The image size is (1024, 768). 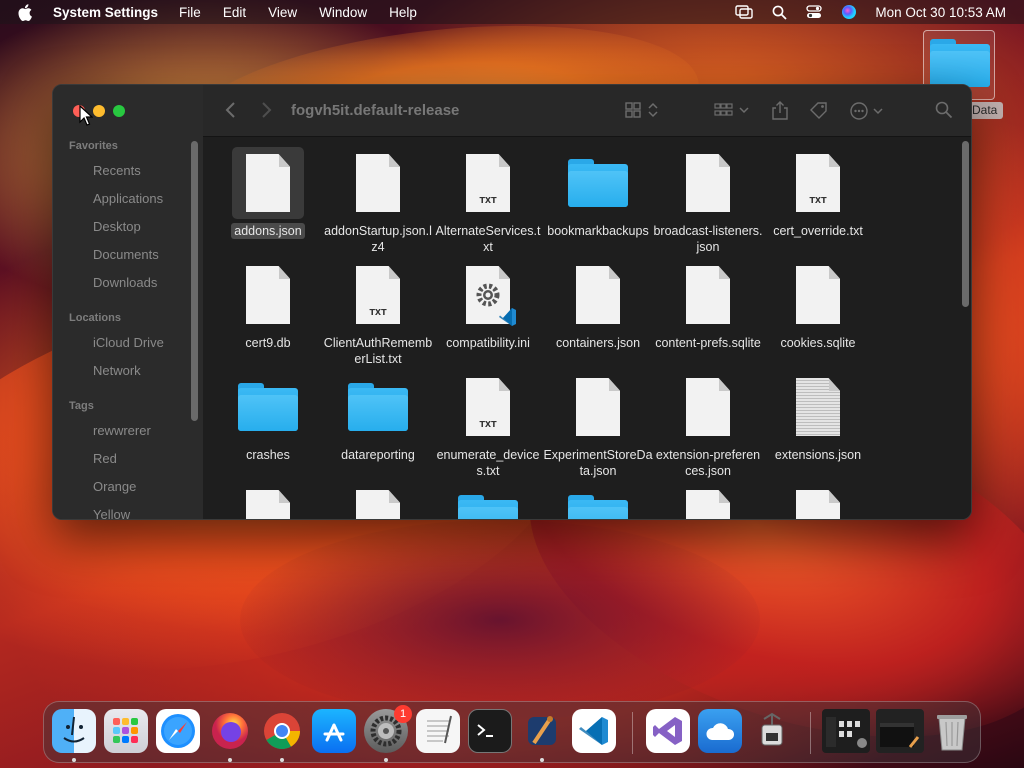 I want to click on sidebar-item-desktop: Desktop, so click(x=117, y=226).